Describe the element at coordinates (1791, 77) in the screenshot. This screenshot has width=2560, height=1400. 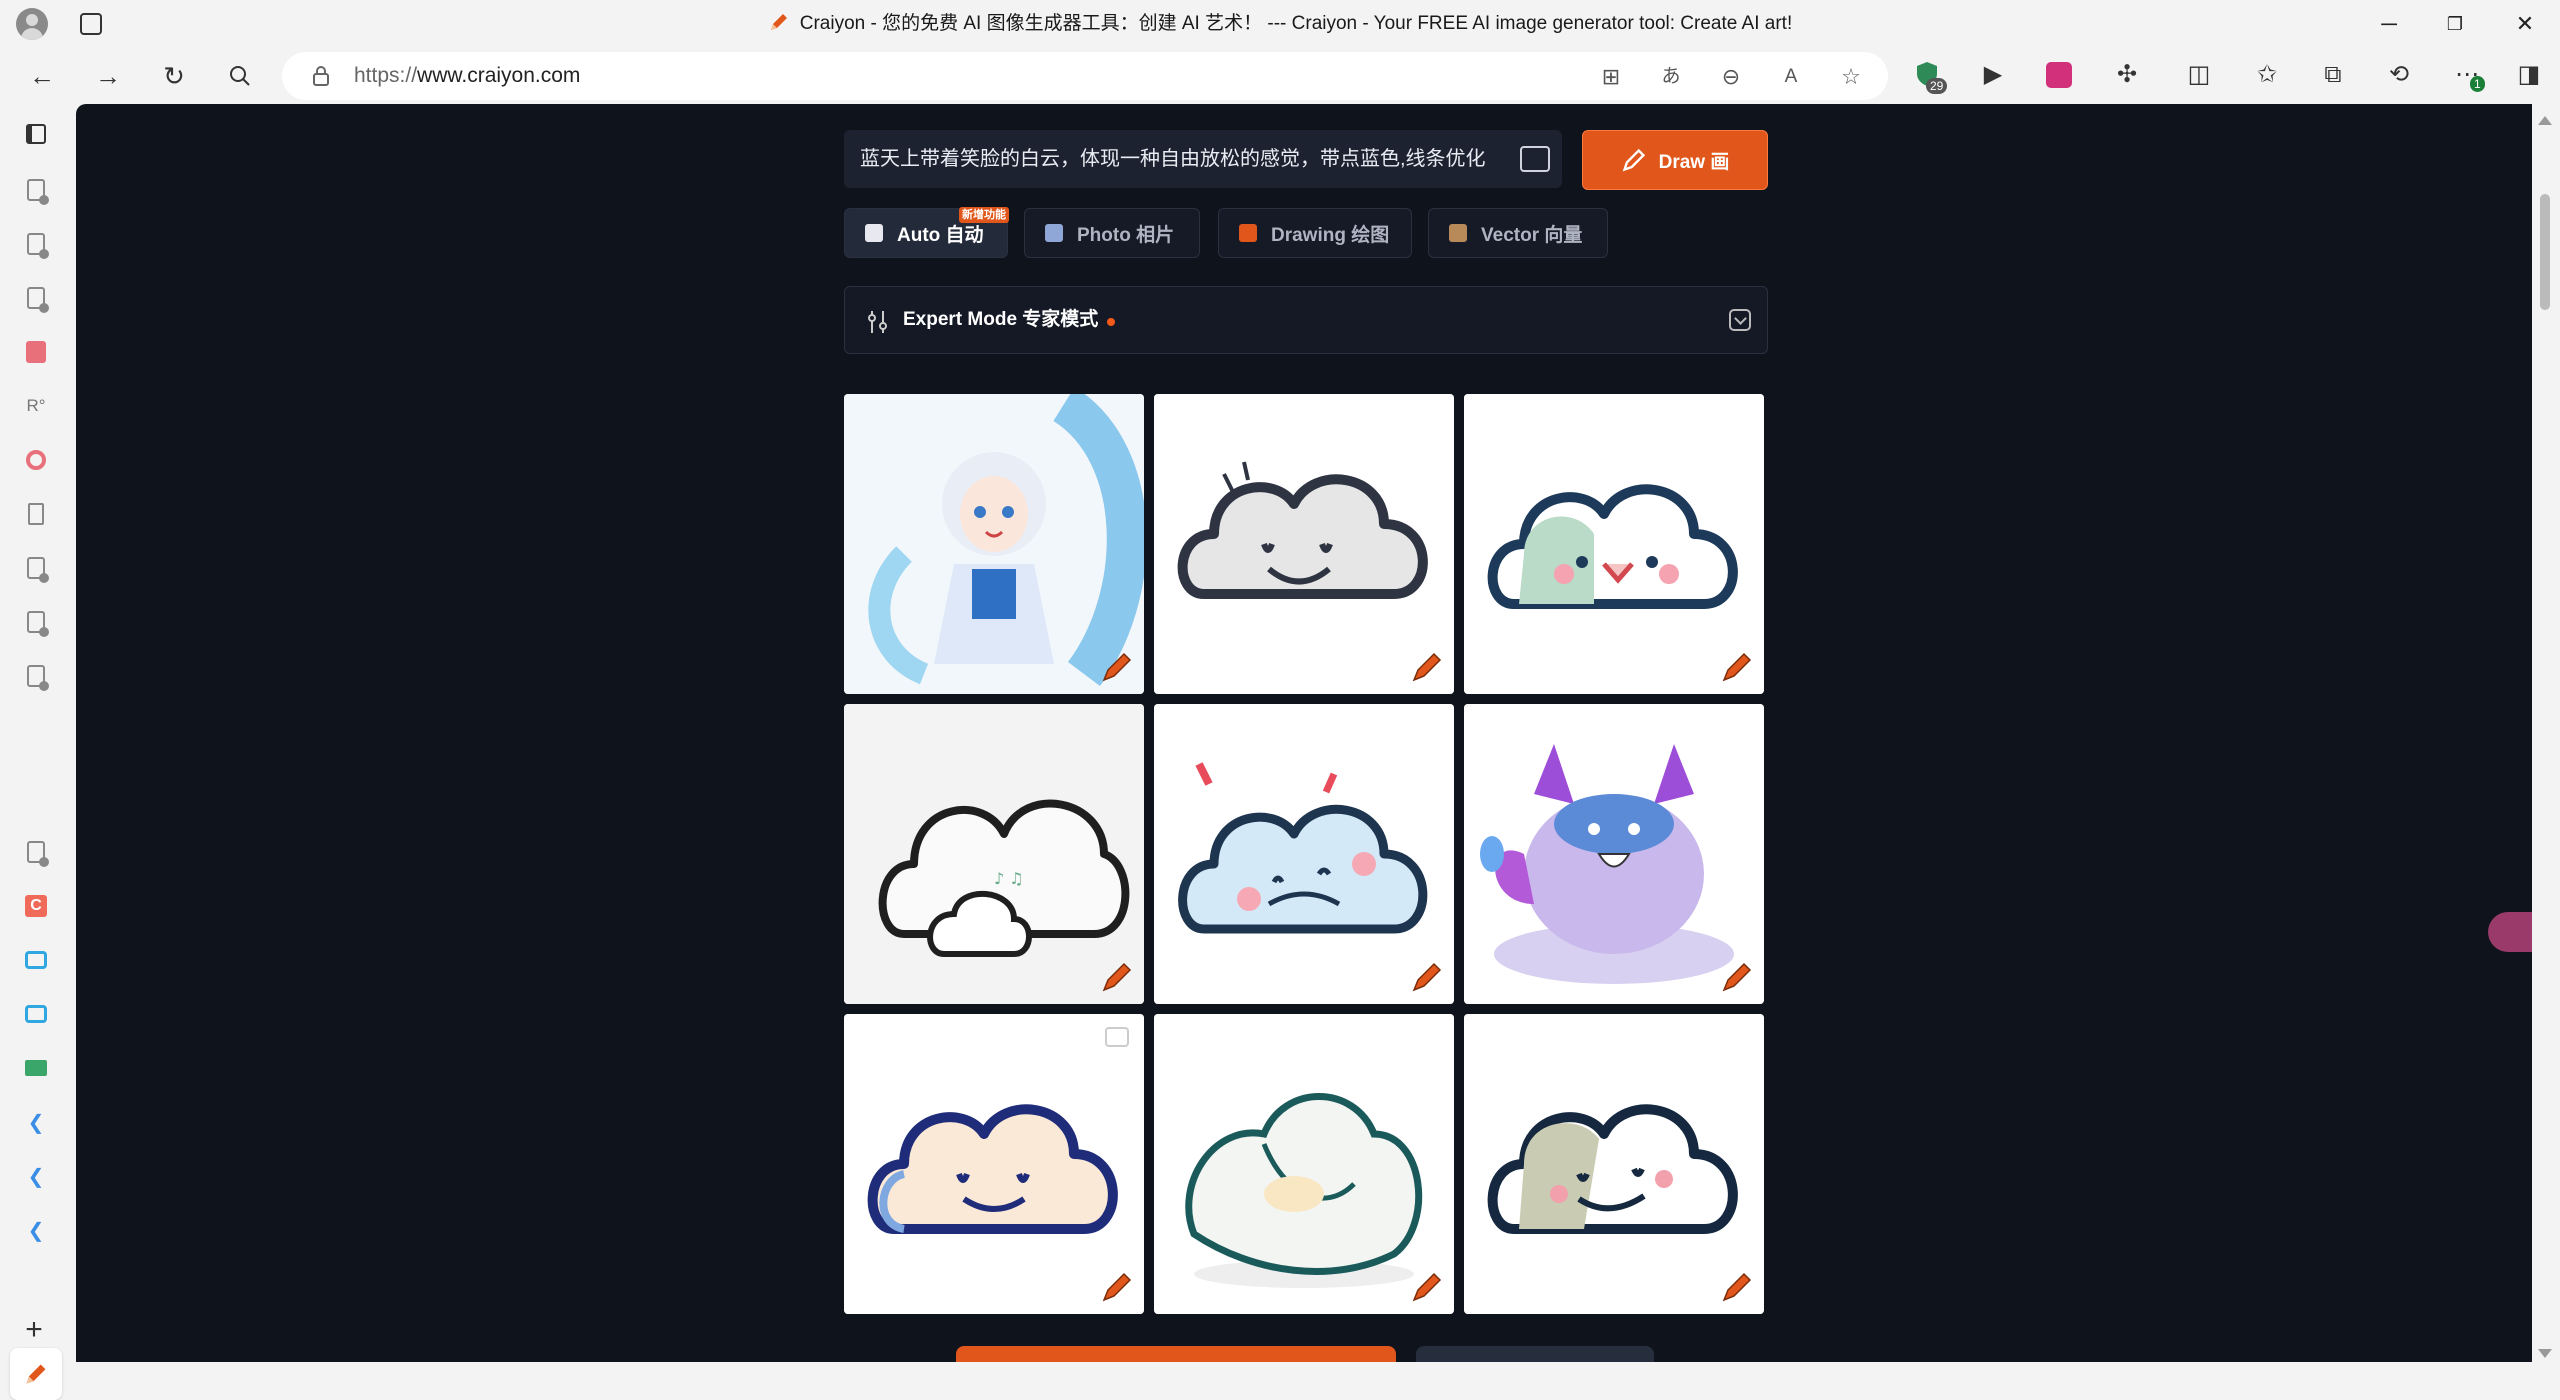
I see `read-aloud-icon: A` at that location.